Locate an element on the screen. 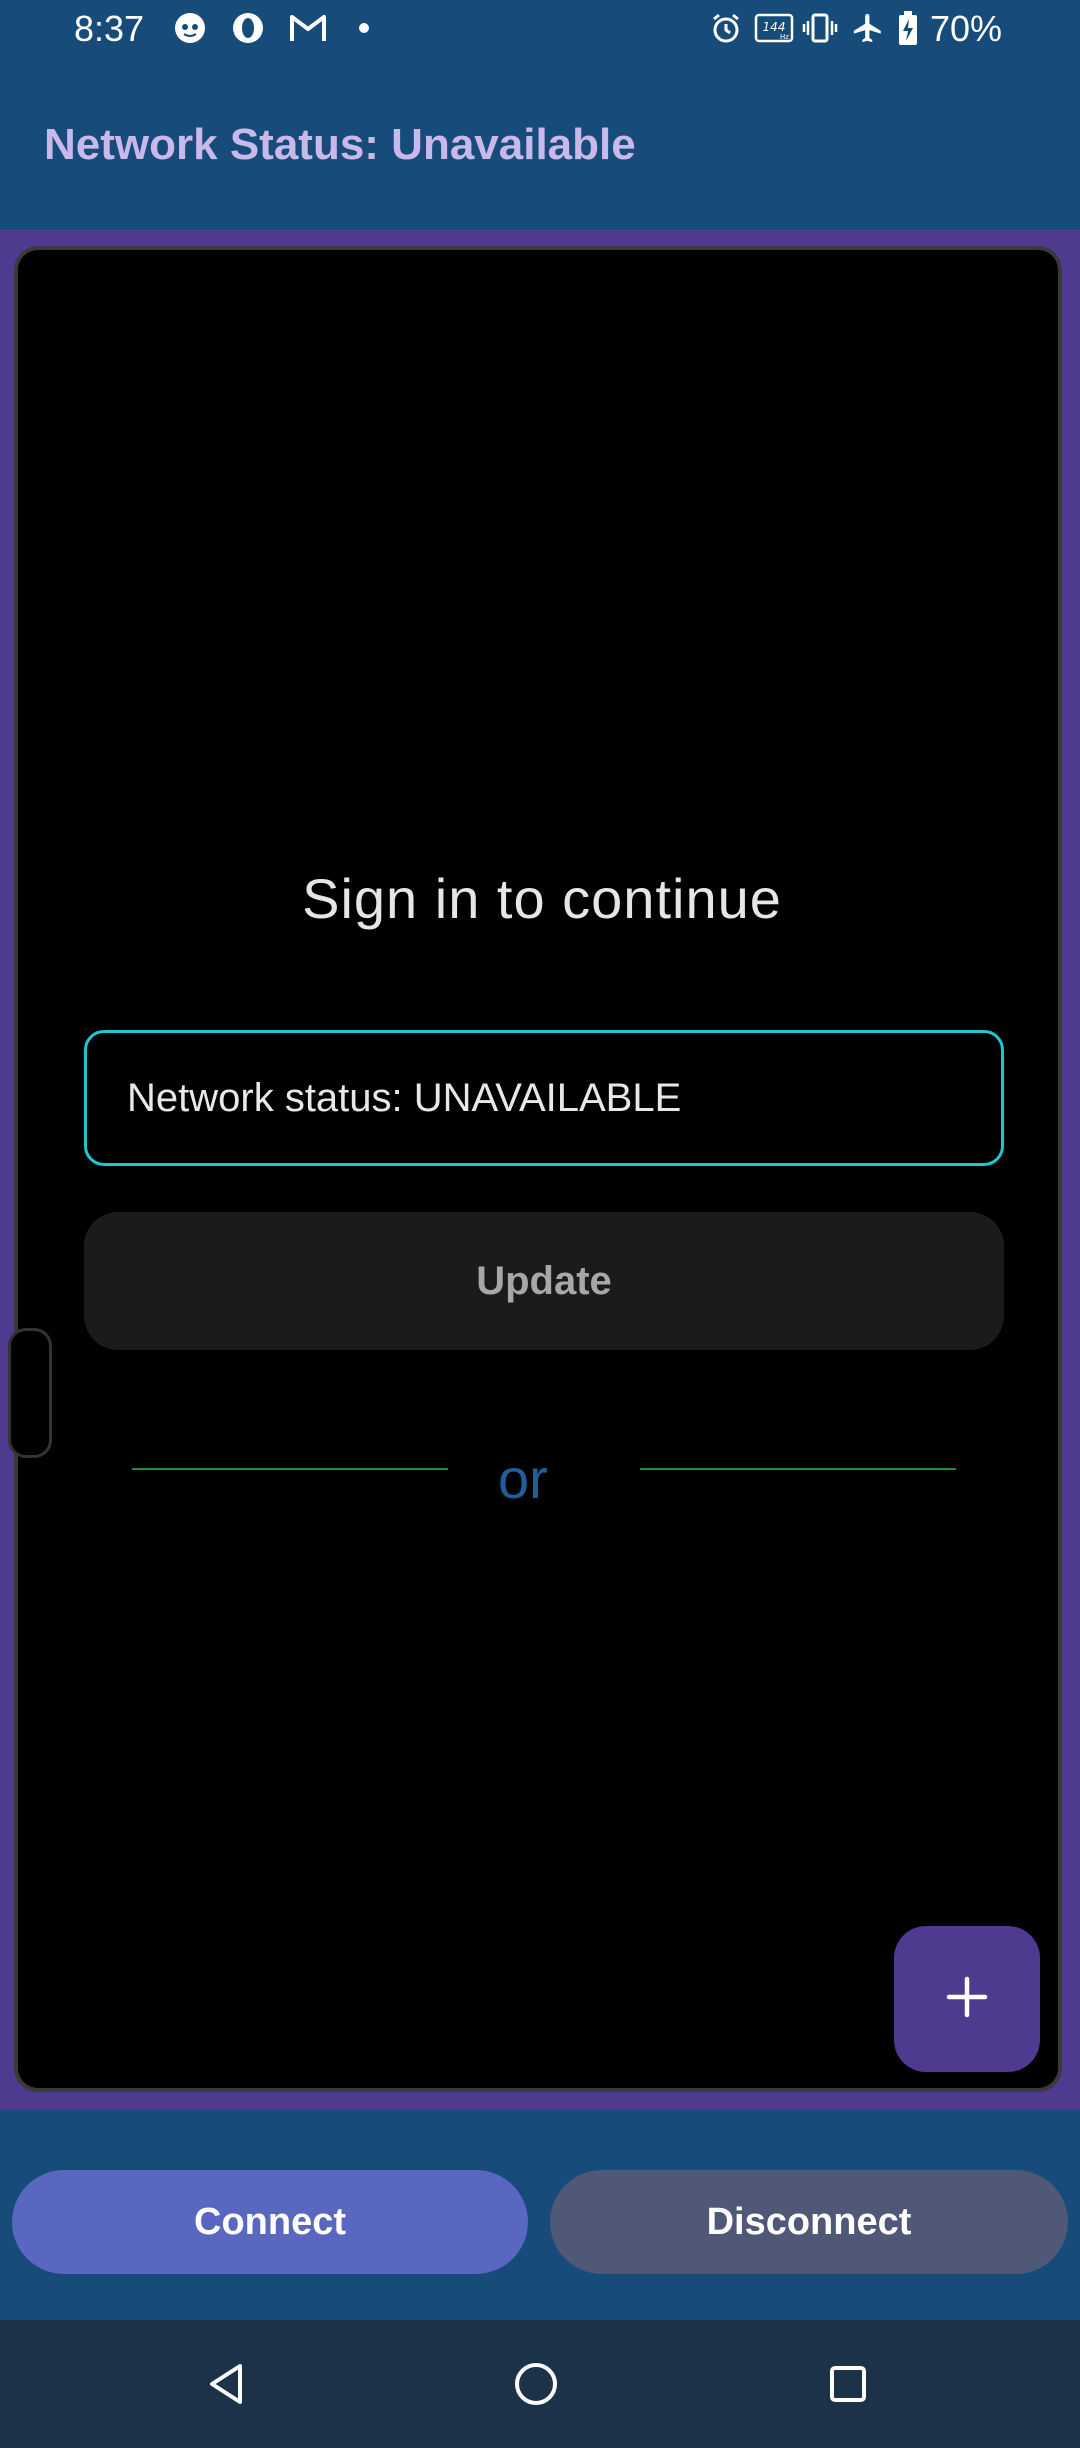 This screenshot has height=2448, width=1080. page-title: Network Status: Unavailable is located at coordinates (340, 144).